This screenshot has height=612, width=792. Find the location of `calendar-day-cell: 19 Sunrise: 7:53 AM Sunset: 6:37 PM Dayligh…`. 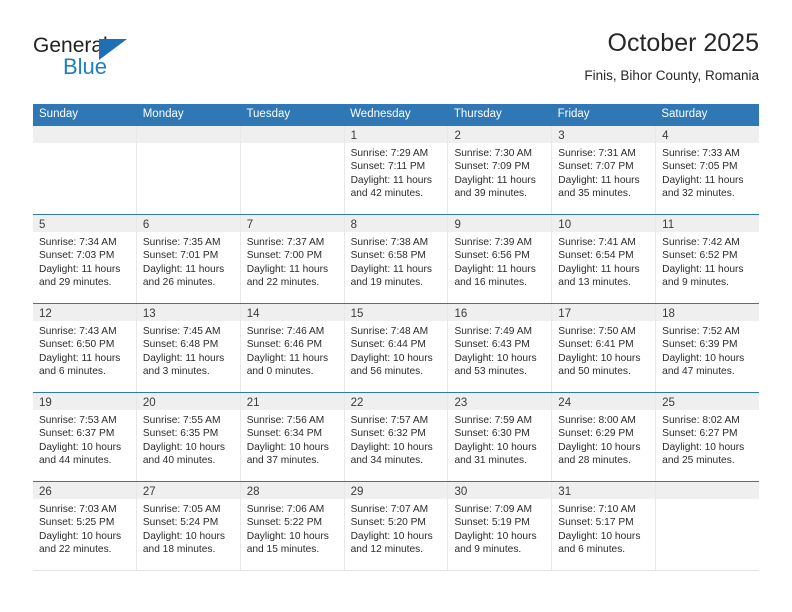

calendar-day-cell: 19 Sunrise: 7:53 AM Sunset: 6:37 PM Dayligh… is located at coordinates (85, 437).